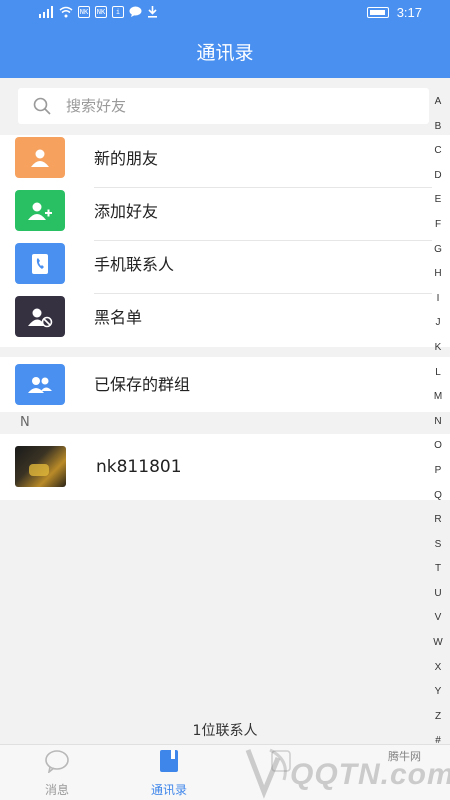 This screenshot has width=450, height=800. Describe the element at coordinates (118, 12) in the screenshot. I see `info-icon: i` at that location.